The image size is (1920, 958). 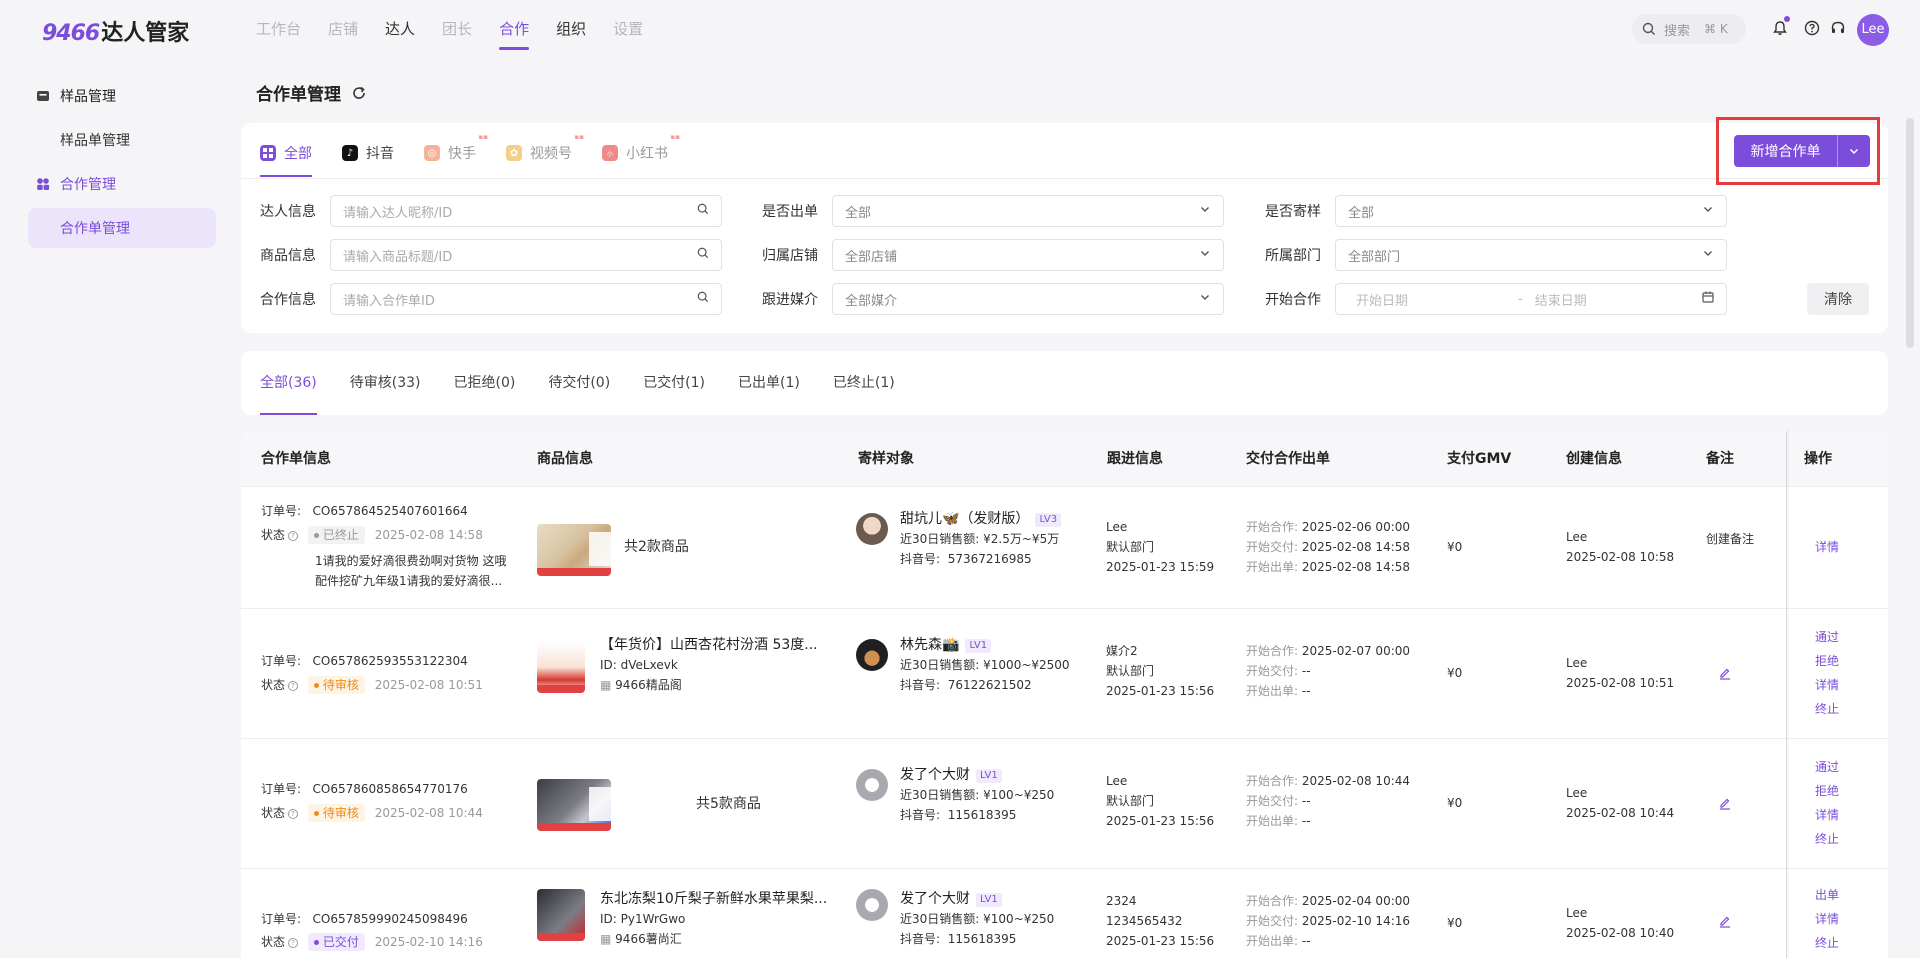 What do you see at coordinates (1838, 299) in the screenshot?
I see `clear-button: 清除` at bounding box center [1838, 299].